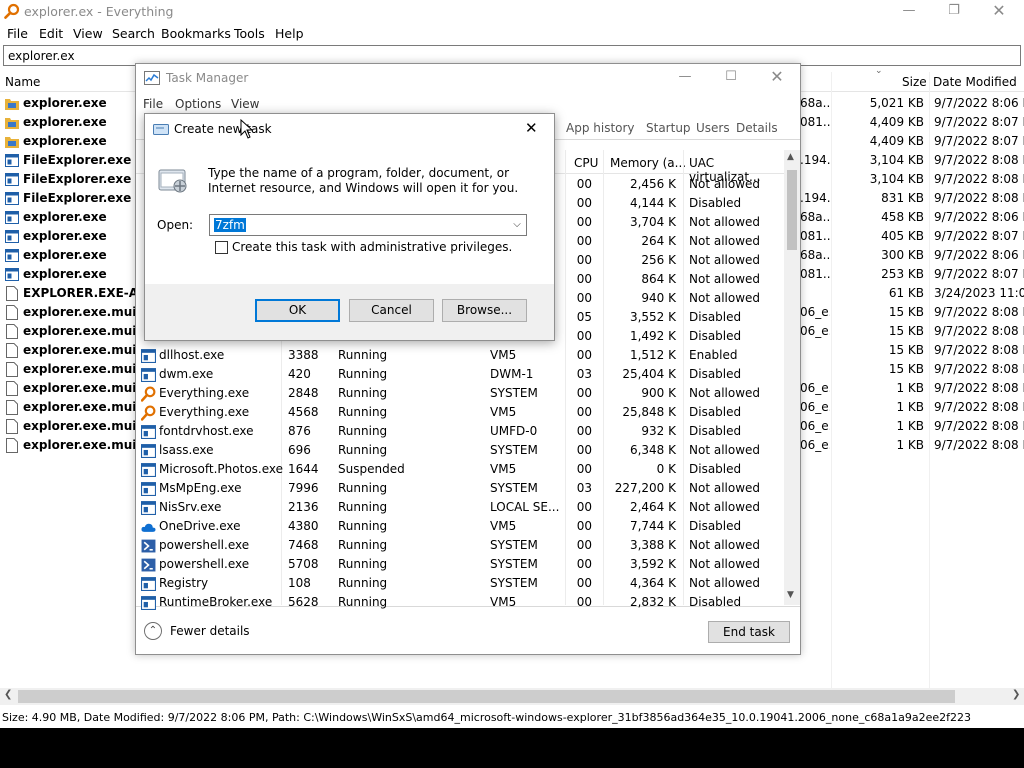  Describe the element at coordinates (517, 225) in the screenshot. I see `chevron-down-icon: ⌵` at that location.